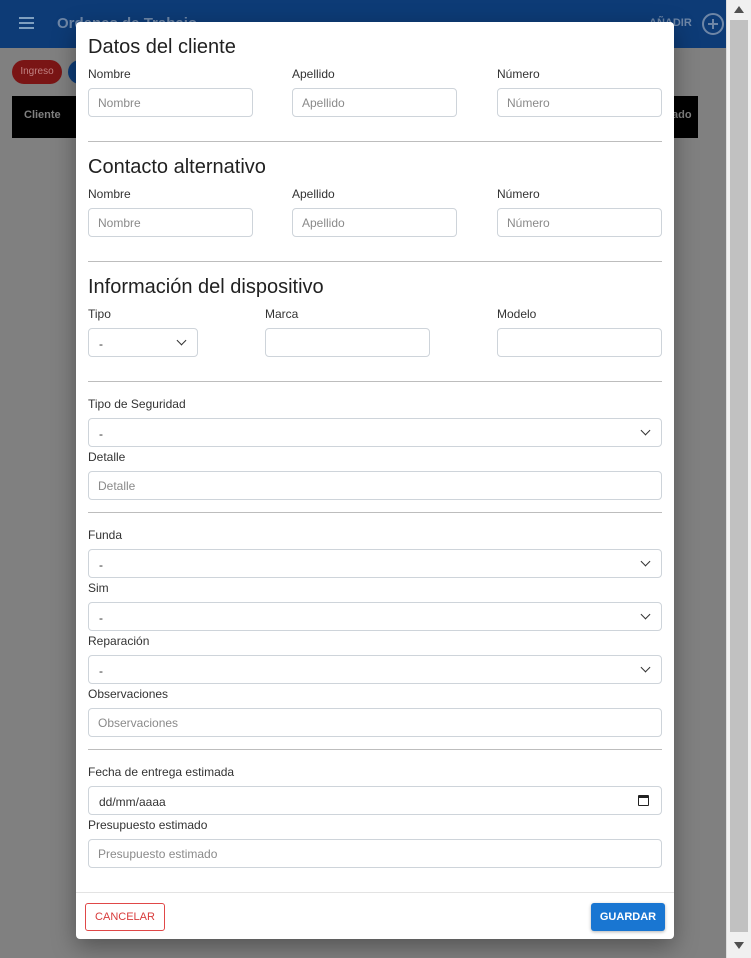 The height and width of the screenshot is (958, 751). What do you see at coordinates (375, 800) in the screenshot?
I see `fecha-entrega-input: dd/mm/aaaa` at bounding box center [375, 800].